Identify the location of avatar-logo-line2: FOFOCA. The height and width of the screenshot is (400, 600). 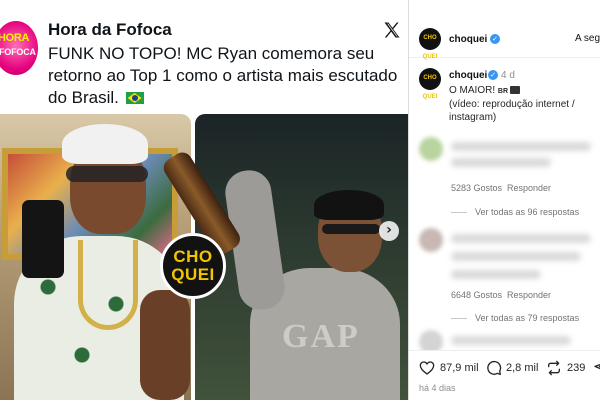
(18, 52).